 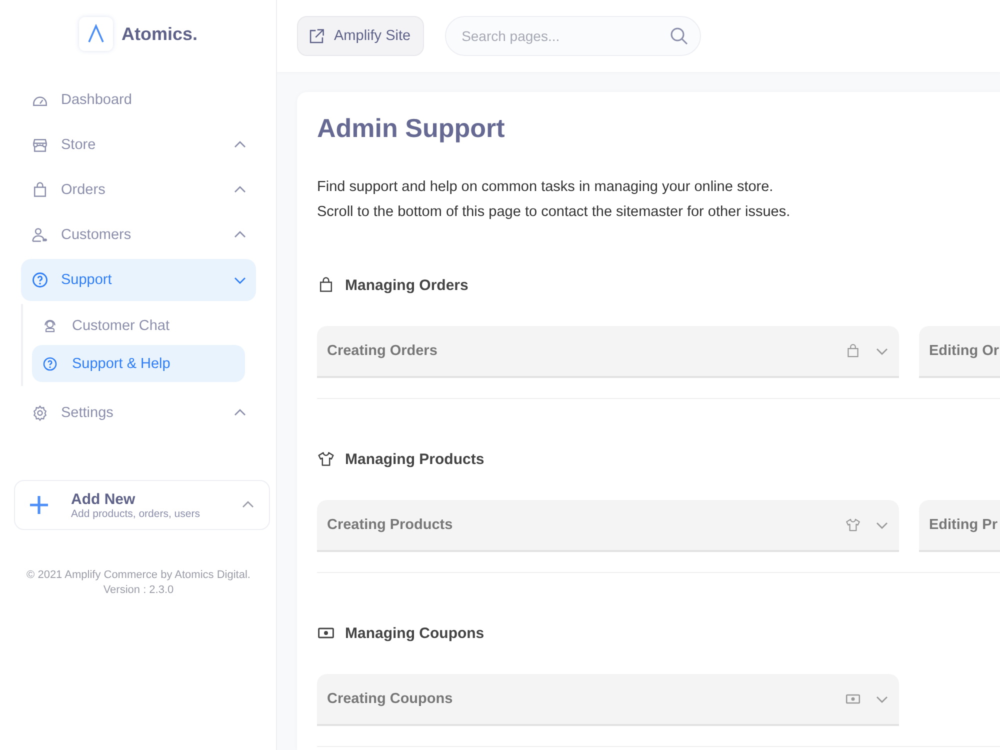 I want to click on section-title: Managing Products, so click(x=414, y=459).